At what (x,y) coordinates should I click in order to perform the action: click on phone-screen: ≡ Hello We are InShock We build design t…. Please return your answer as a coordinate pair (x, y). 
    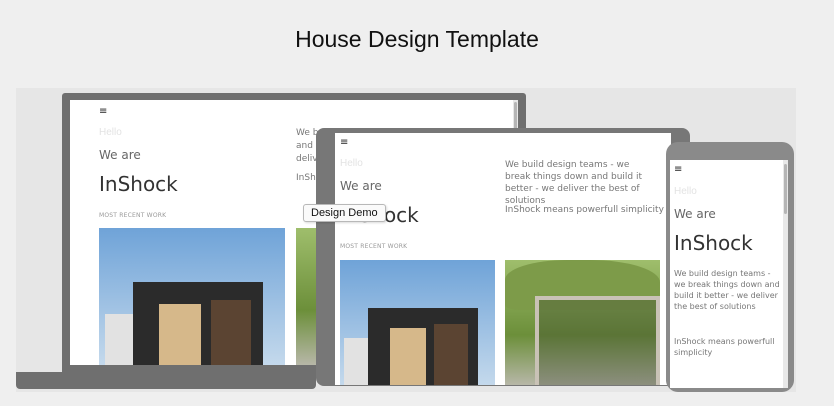
    Looking at the image, I should click on (729, 274).